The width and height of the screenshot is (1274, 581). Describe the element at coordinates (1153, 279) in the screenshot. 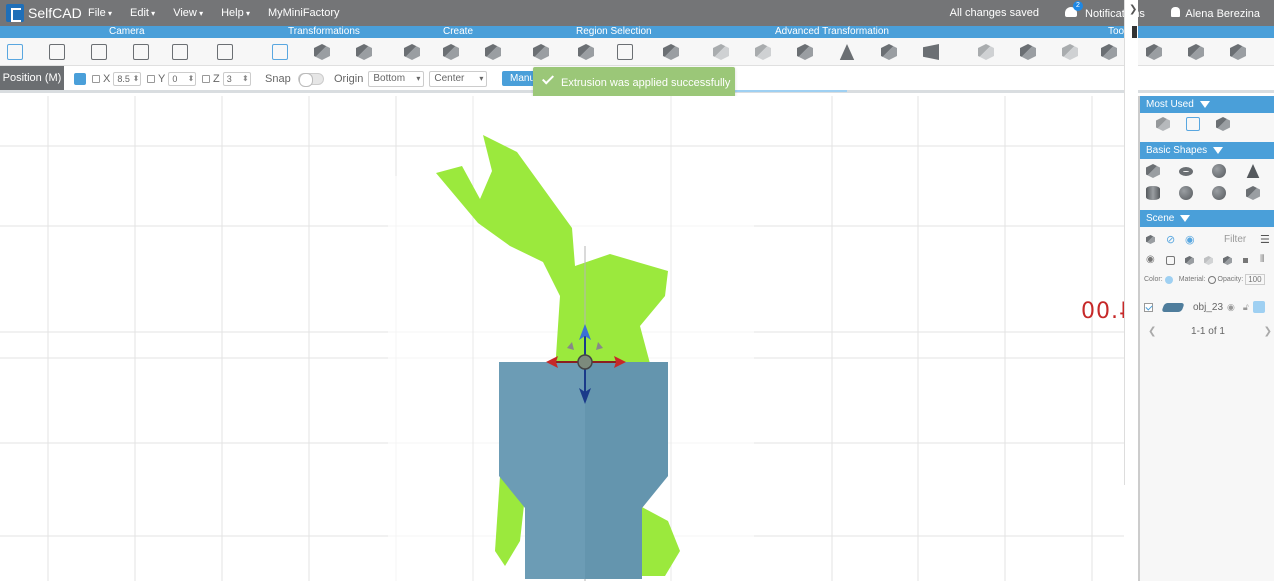

I see `color-label: Color:` at that location.